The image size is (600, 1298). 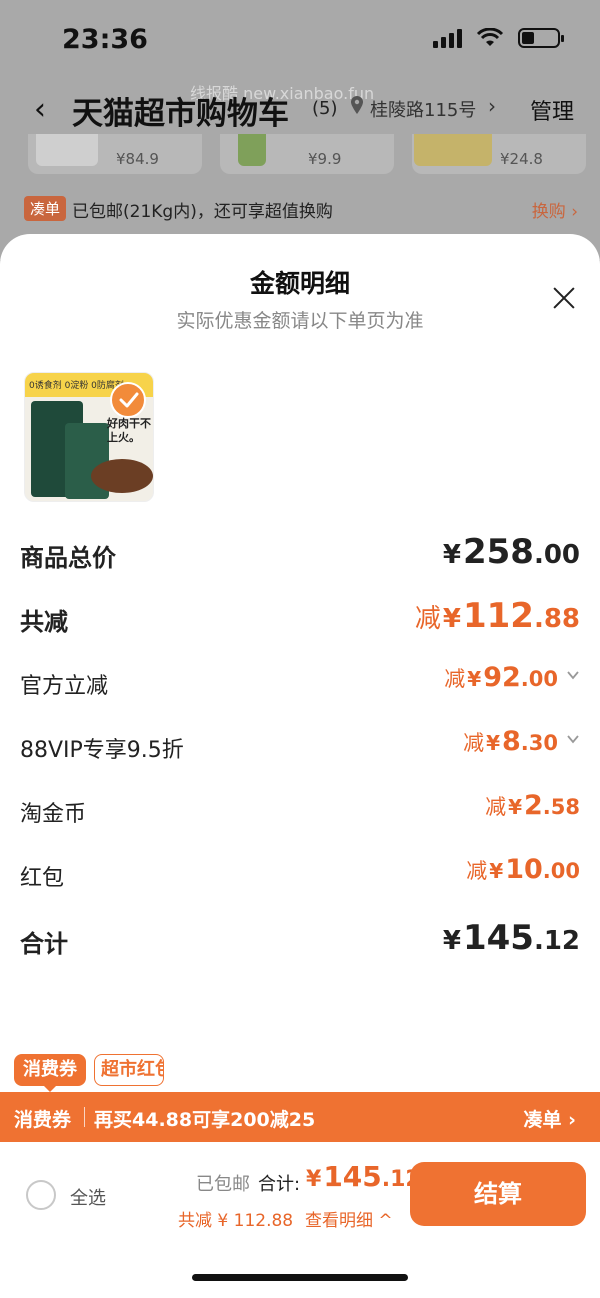 I want to click on value-integer: 8, so click(x=511, y=741).